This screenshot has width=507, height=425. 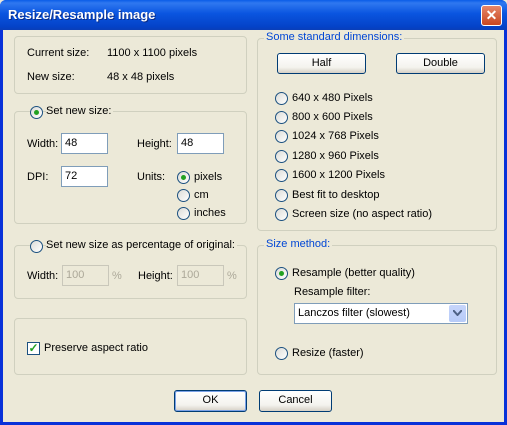 What do you see at coordinates (332, 117) in the screenshot?
I see `dim-800-label: 800 x 600 Pixels` at bounding box center [332, 117].